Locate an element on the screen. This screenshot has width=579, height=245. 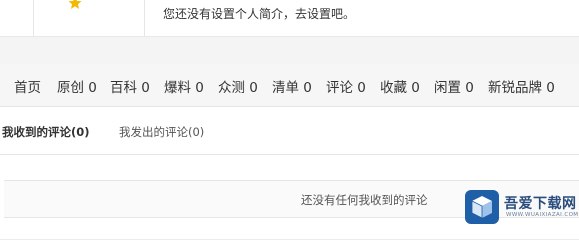
tab-sent-comments: 我发出的评论(0) is located at coordinates (161, 132).